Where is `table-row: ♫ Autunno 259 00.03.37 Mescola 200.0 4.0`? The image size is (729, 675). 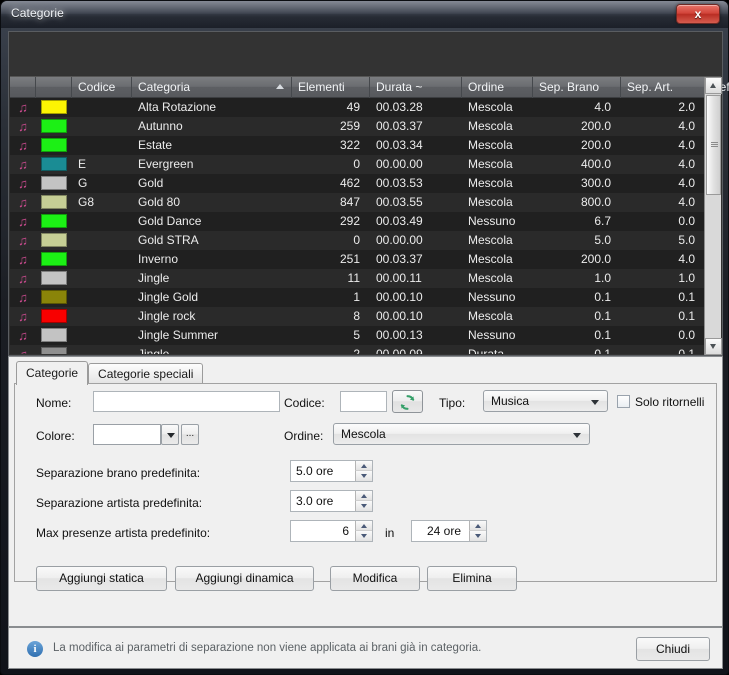
table-row: ♫ Autunno 259 00.03.37 Mescola 200.0 4.0 is located at coordinates (365, 126).